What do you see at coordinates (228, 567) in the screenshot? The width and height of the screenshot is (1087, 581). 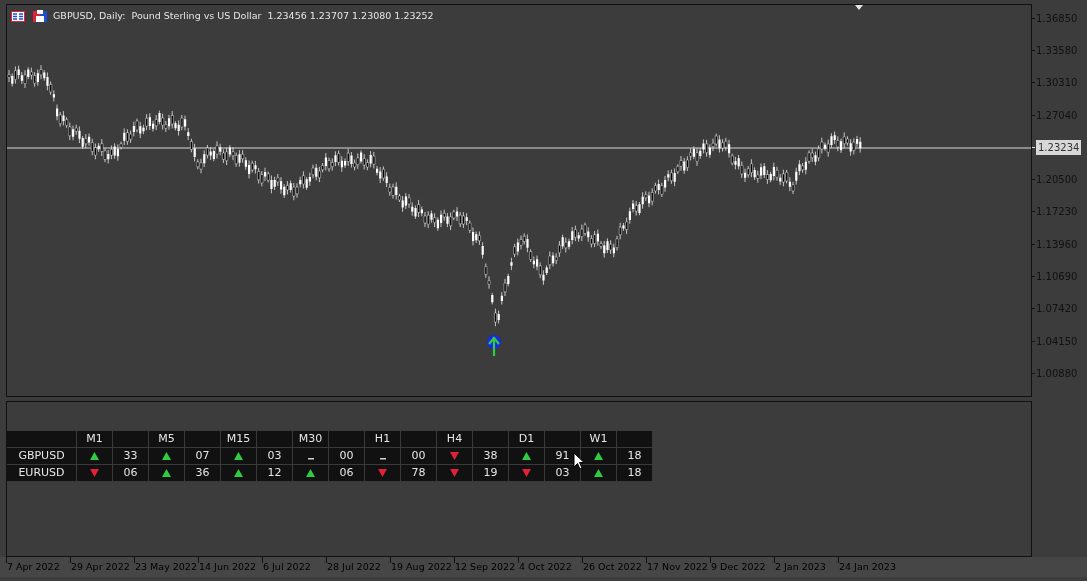 I see `date-label: 14 Jun 2022` at bounding box center [228, 567].